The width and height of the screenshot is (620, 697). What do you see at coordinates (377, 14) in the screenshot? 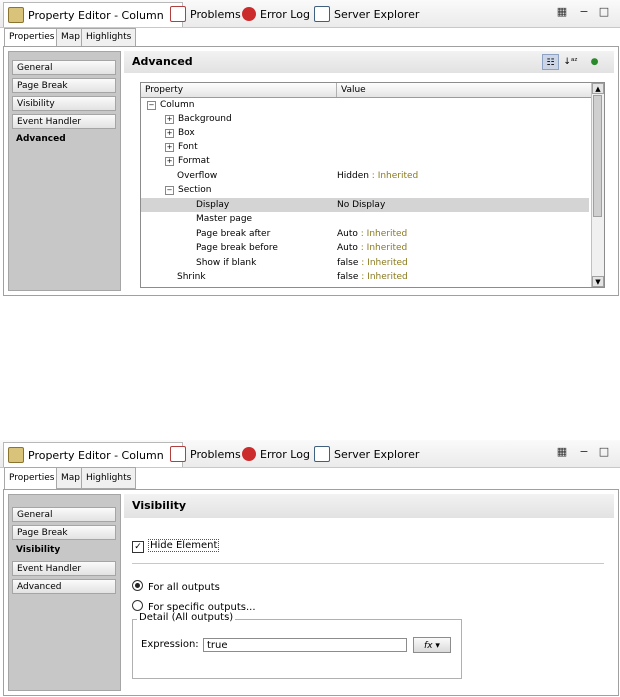
I see `tab-label: Server Explorer` at bounding box center [377, 14].